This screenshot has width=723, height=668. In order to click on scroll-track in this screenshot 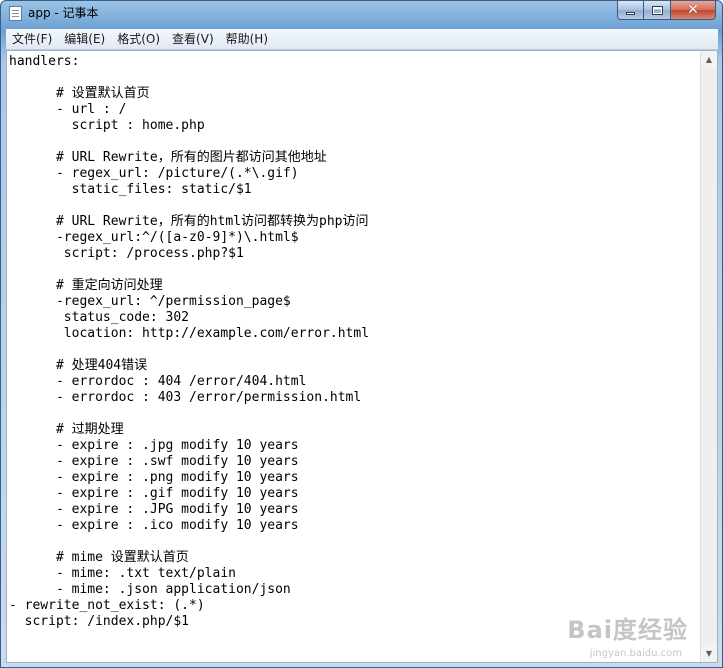, I will do `click(709, 356)`.